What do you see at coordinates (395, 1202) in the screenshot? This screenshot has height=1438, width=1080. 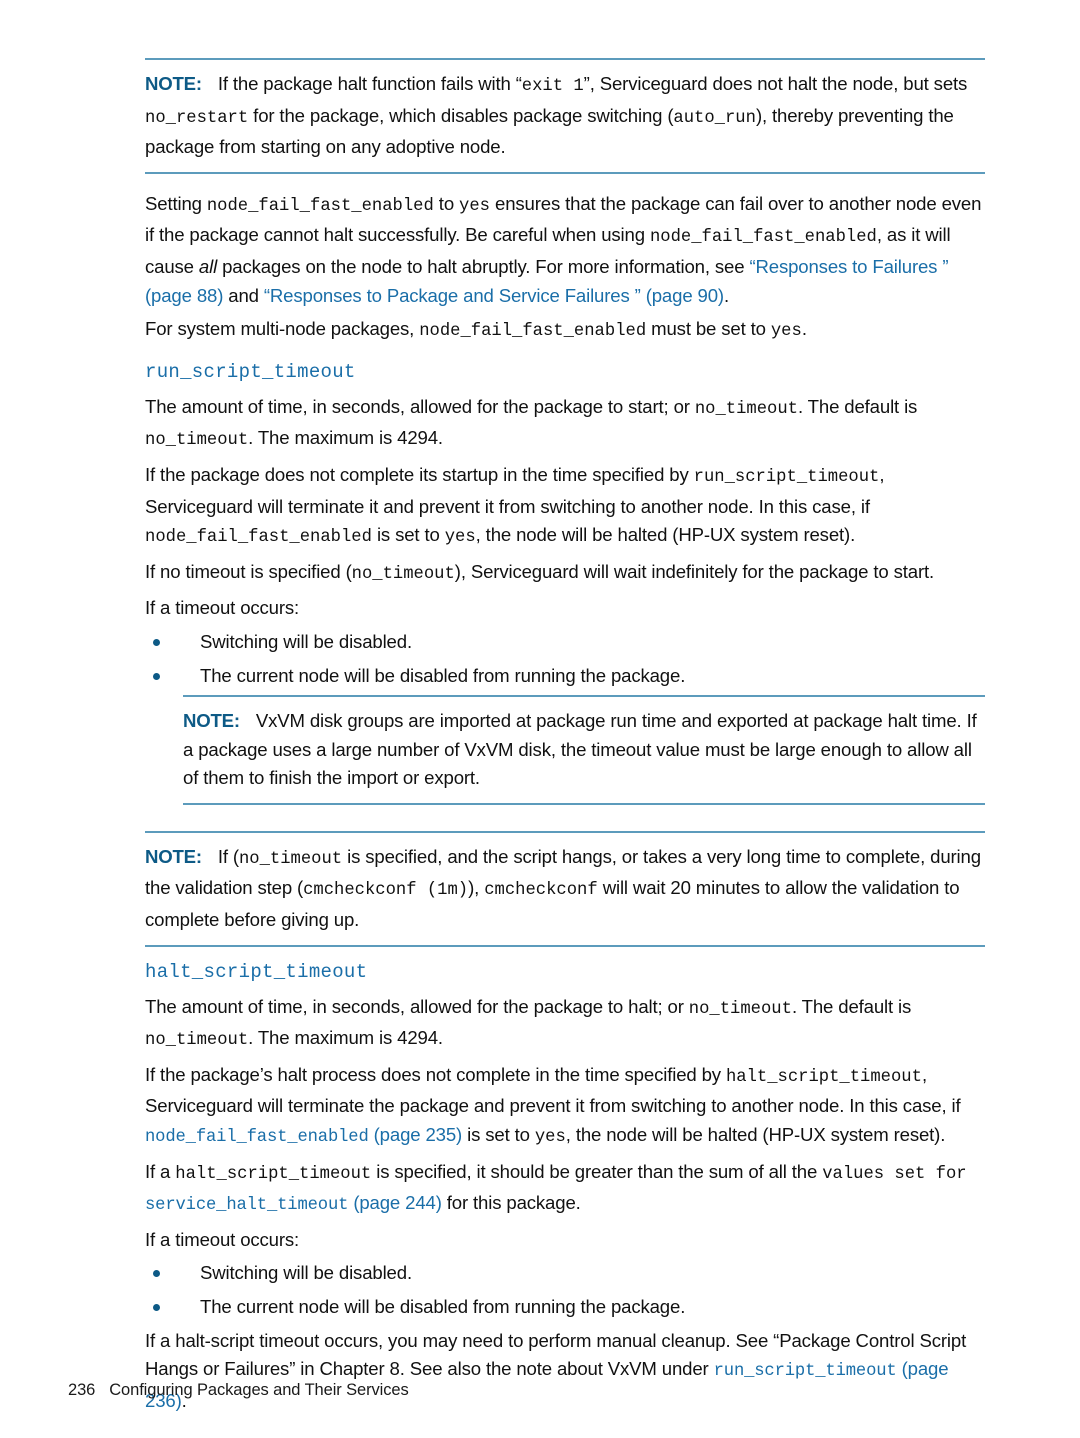 I see `link-service-halt-timeout-page: (page 244)` at bounding box center [395, 1202].